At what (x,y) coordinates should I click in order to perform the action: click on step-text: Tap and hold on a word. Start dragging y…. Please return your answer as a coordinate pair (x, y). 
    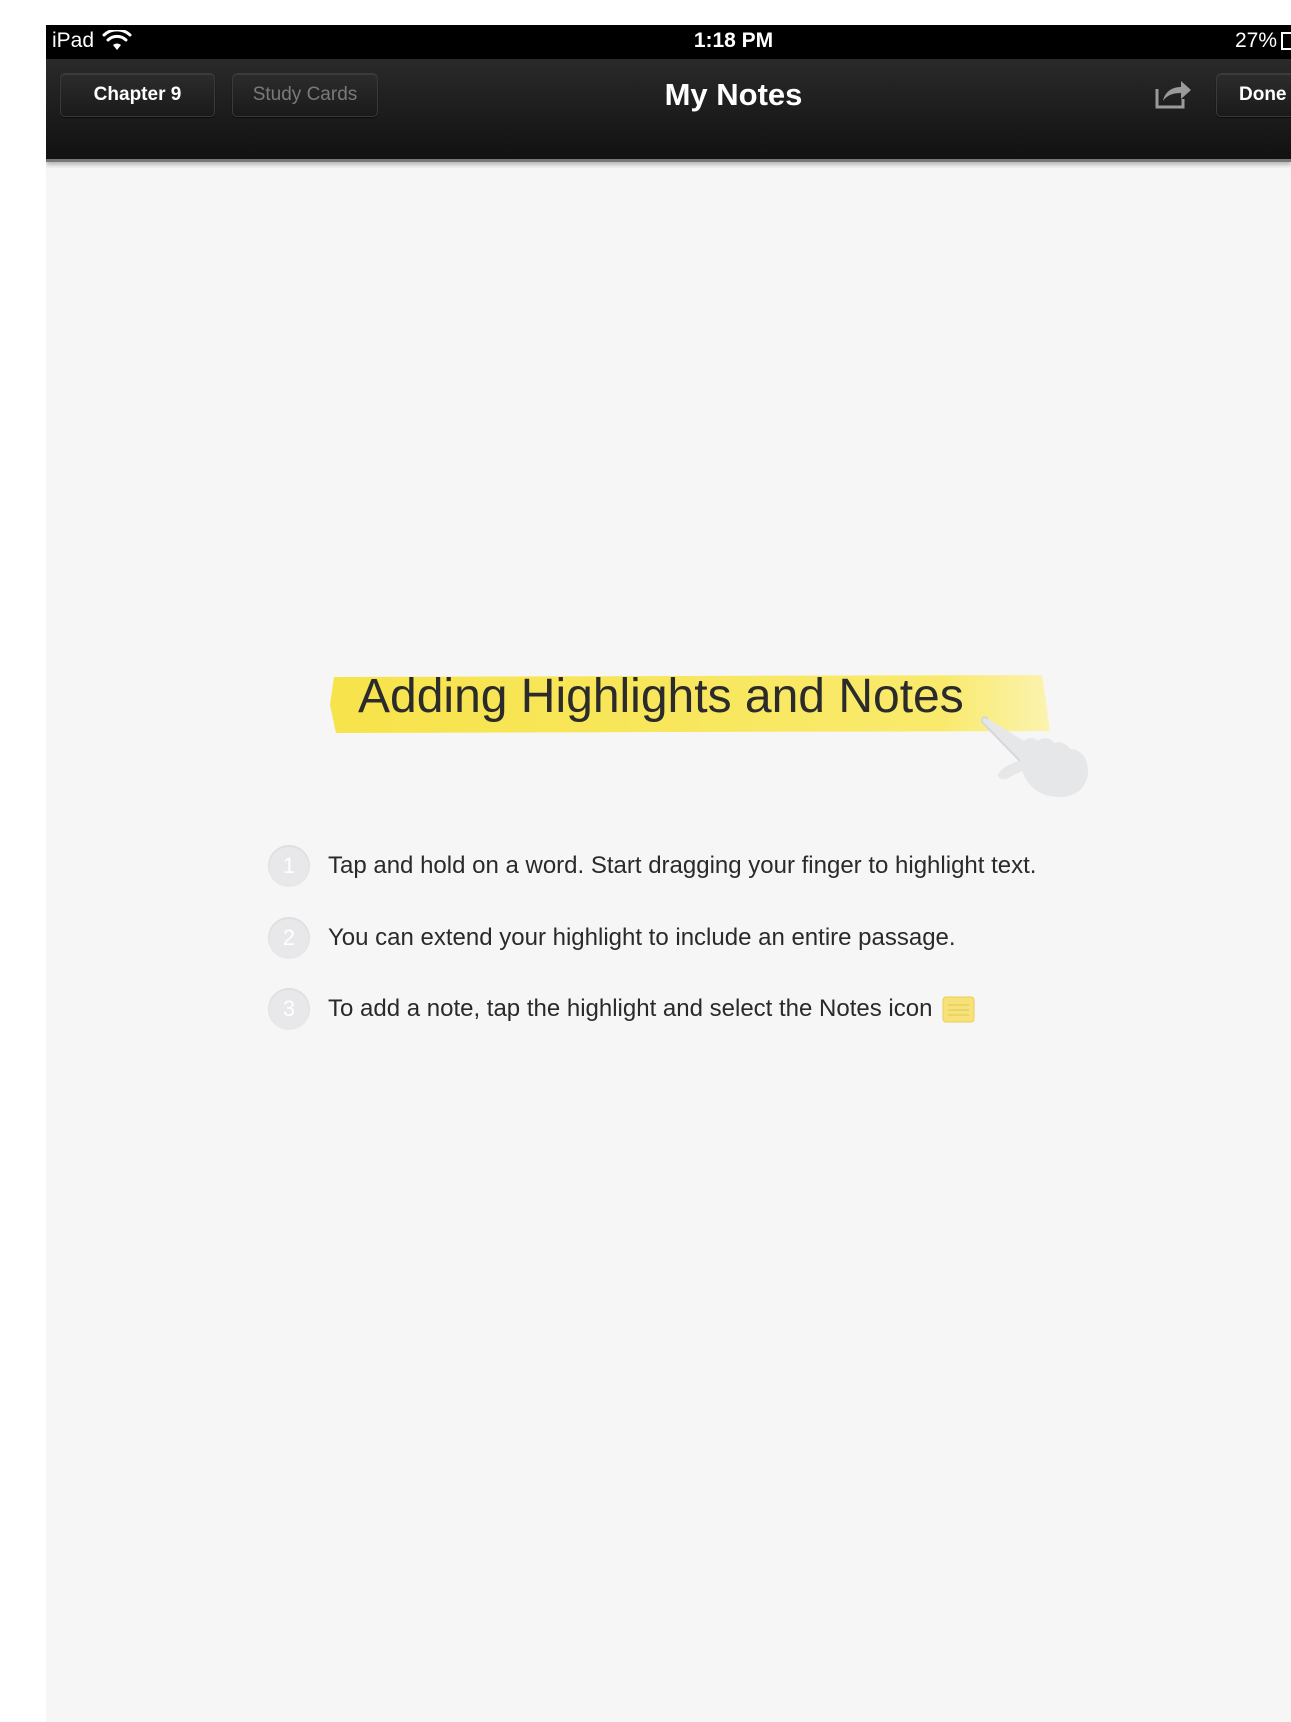
    Looking at the image, I should click on (682, 865).